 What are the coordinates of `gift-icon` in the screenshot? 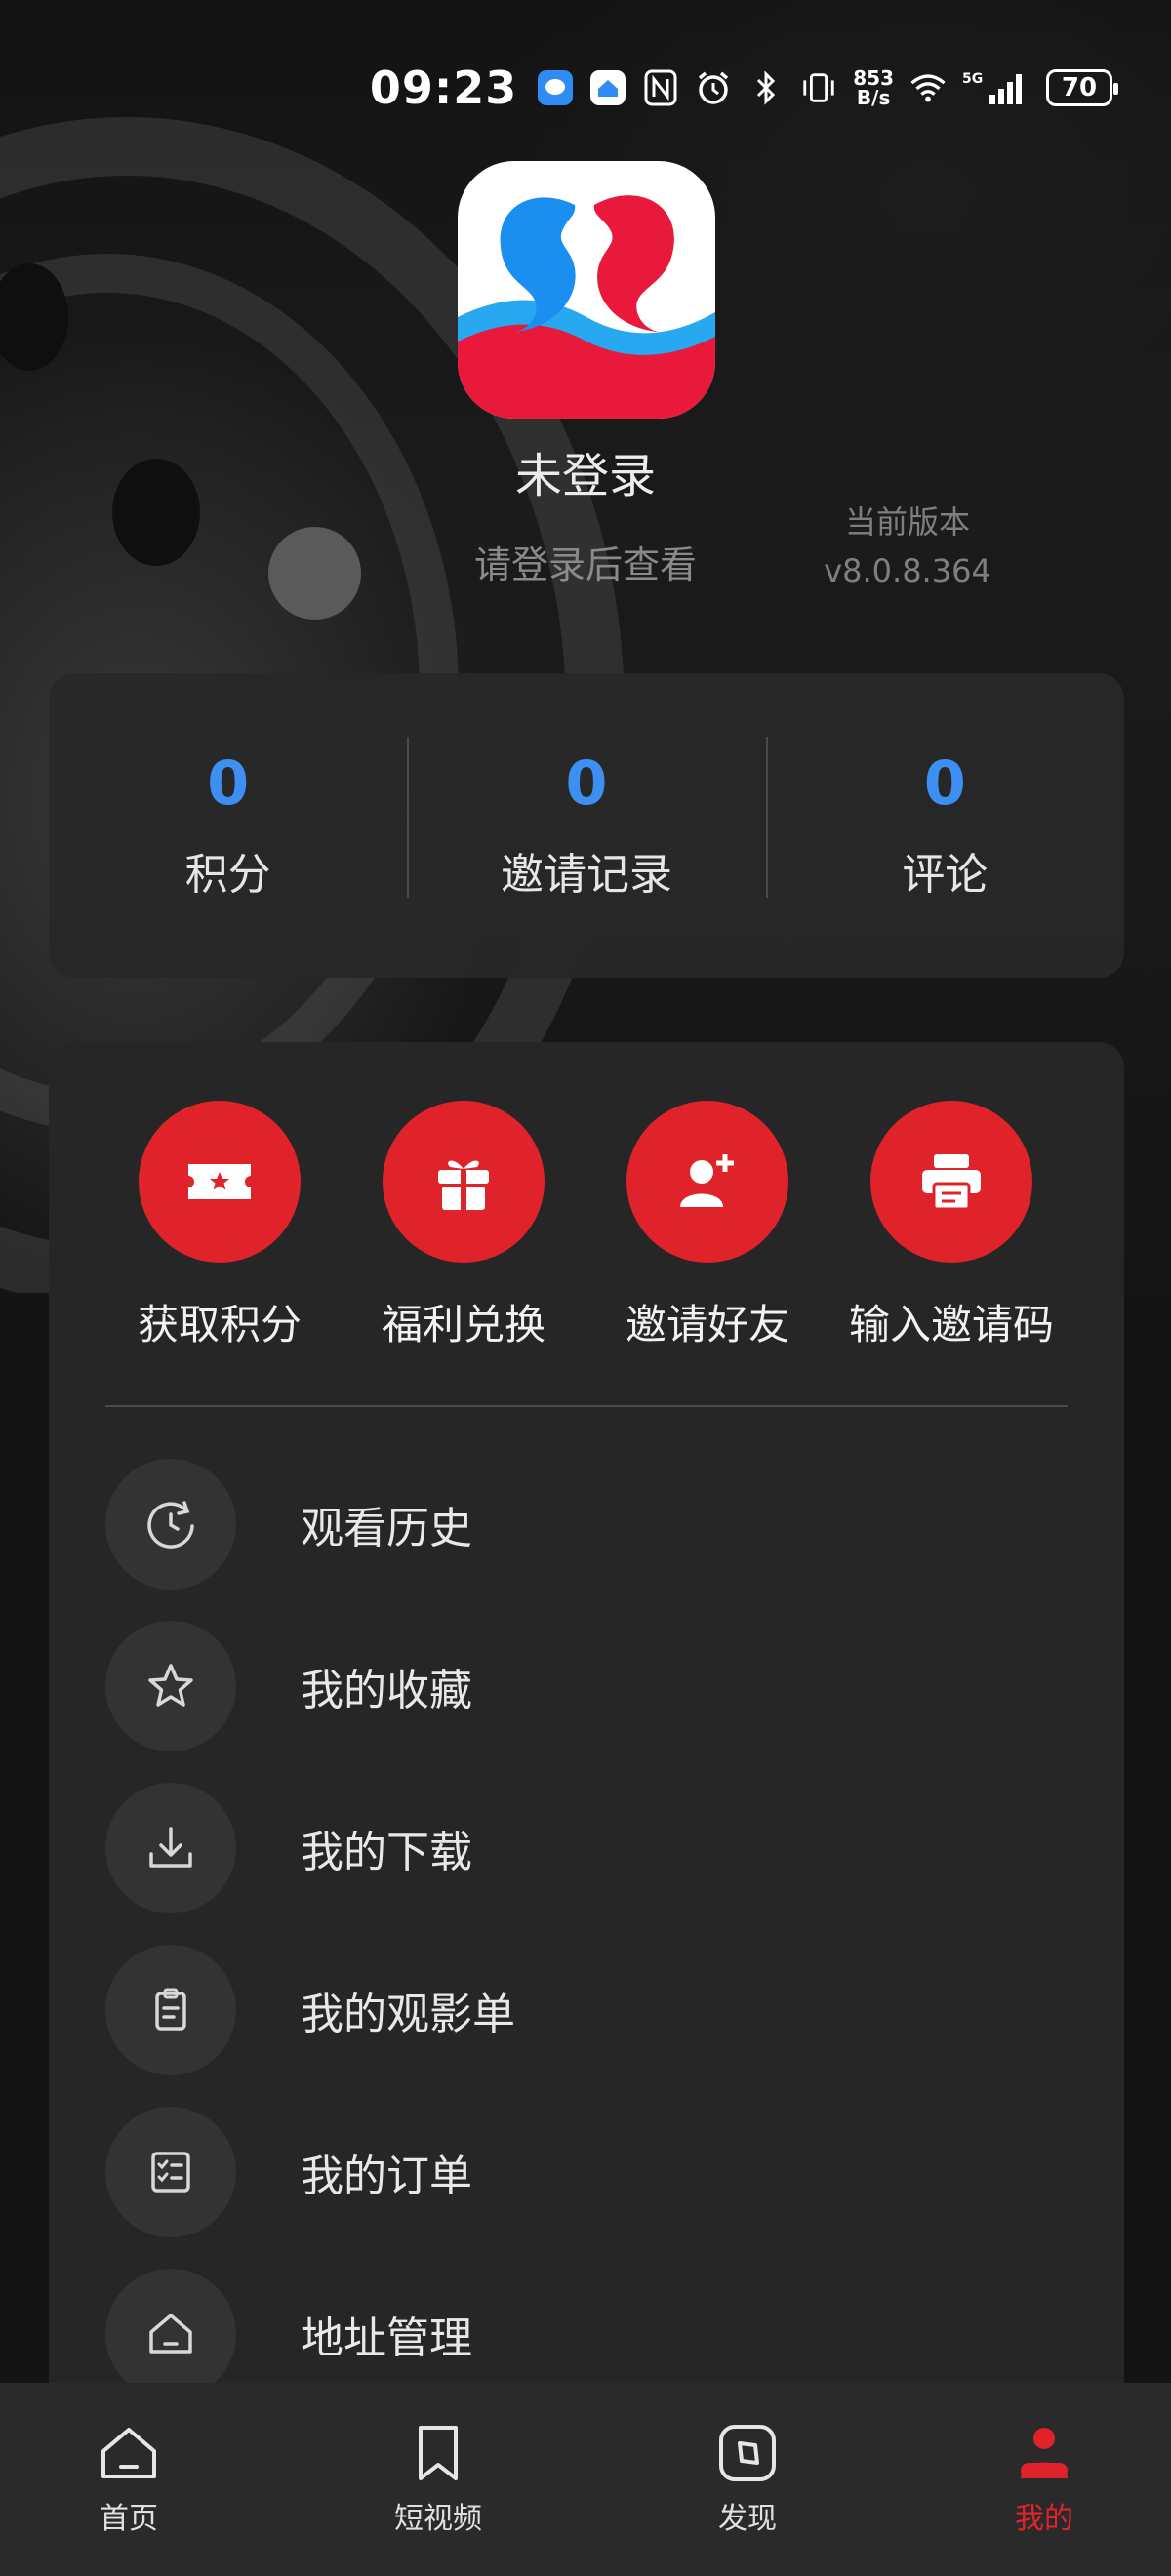 It's located at (464, 1182).